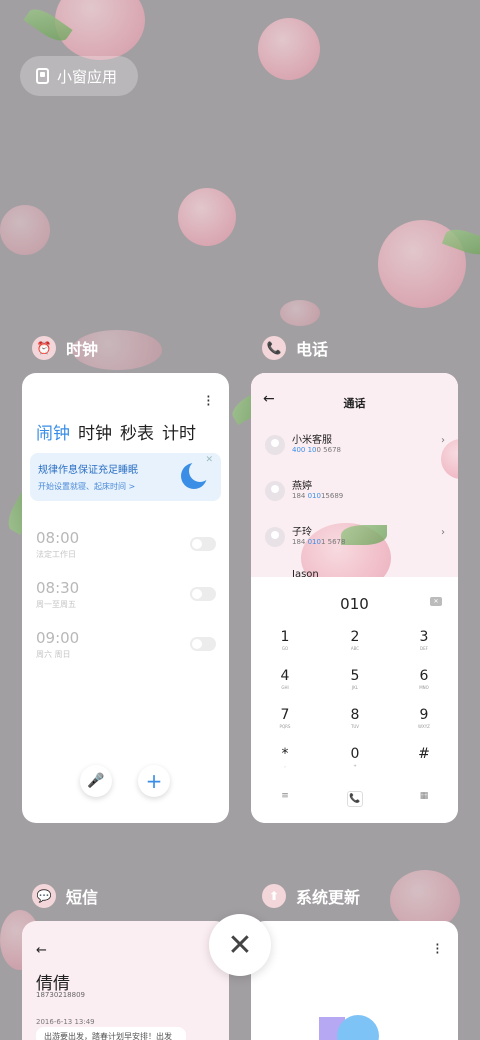  I want to click on dial-key-number: 7, so click(285, 715).